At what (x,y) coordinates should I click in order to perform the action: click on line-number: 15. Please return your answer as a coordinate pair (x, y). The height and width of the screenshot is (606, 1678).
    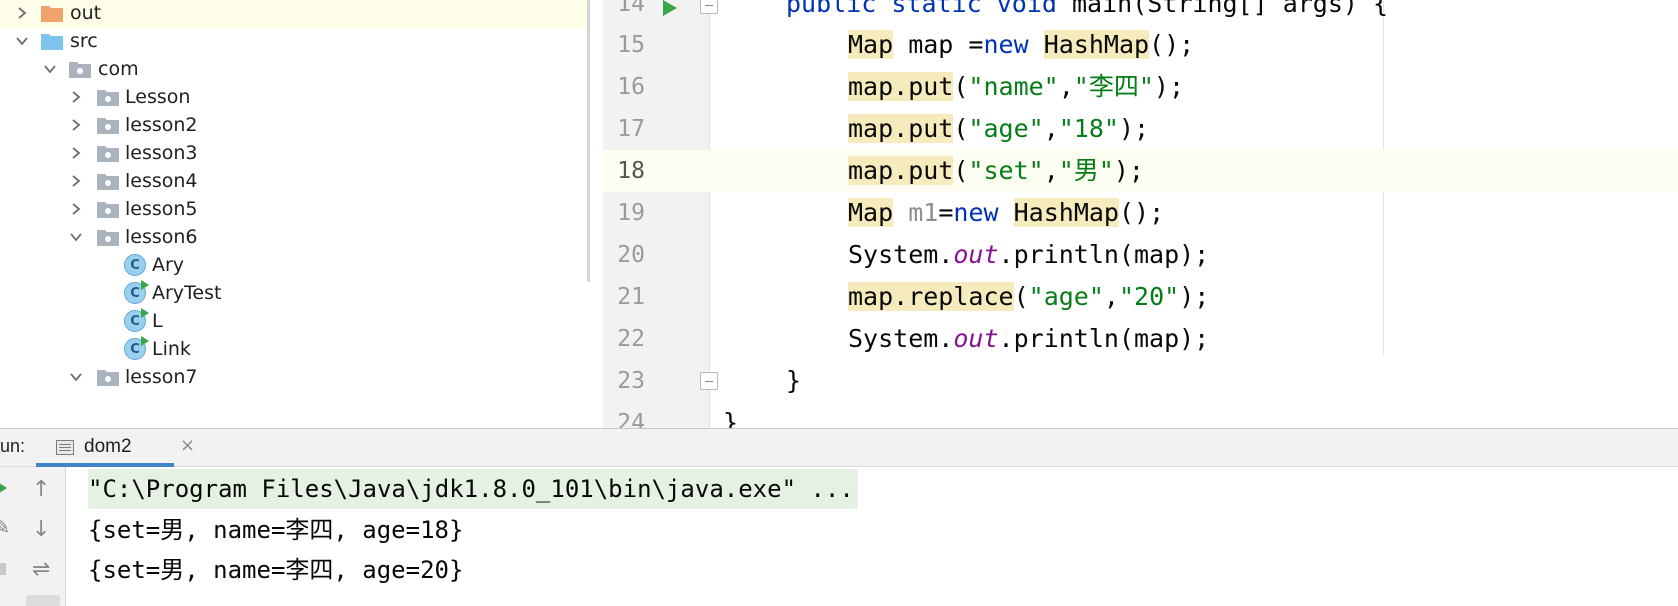
    Looking at the image, I should click on (631, 45).